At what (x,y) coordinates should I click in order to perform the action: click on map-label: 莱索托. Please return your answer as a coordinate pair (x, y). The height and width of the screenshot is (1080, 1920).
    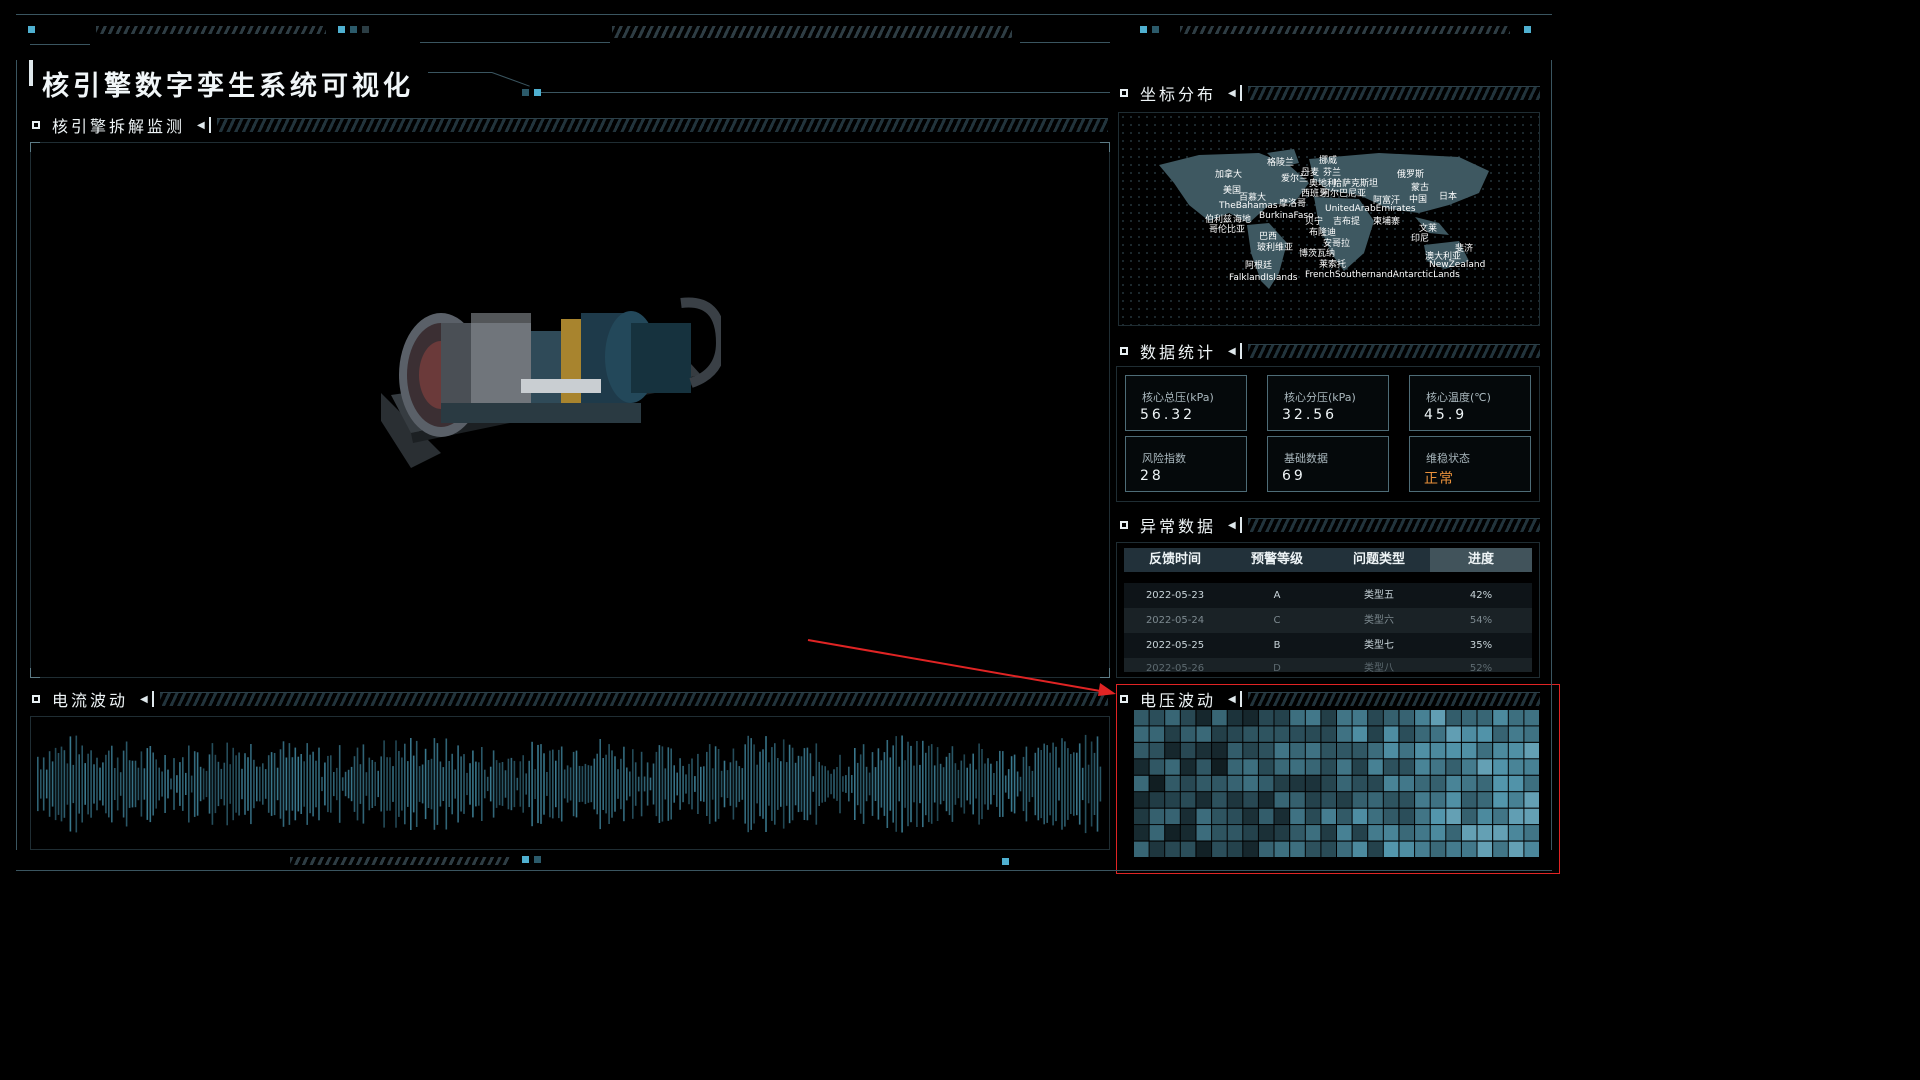
    Looking at the image, I should click on (1333, 265).